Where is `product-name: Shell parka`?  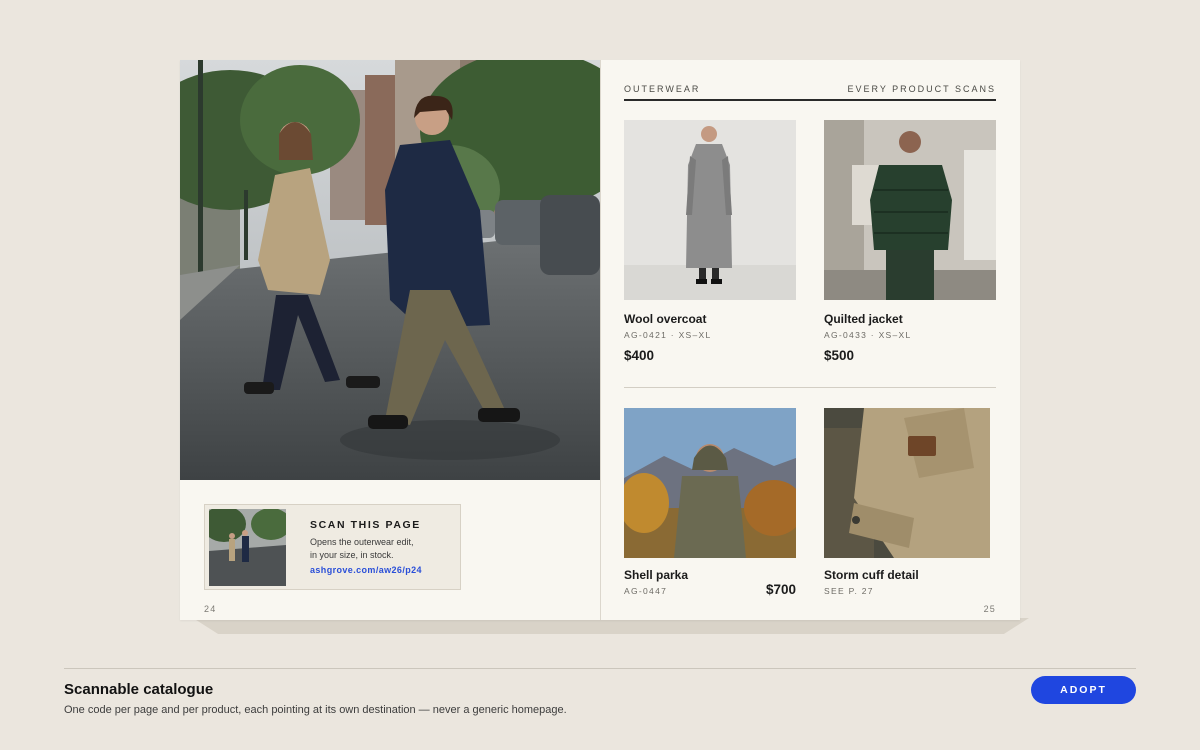 product-name: Shell parka is located at coordinates (656, 575).